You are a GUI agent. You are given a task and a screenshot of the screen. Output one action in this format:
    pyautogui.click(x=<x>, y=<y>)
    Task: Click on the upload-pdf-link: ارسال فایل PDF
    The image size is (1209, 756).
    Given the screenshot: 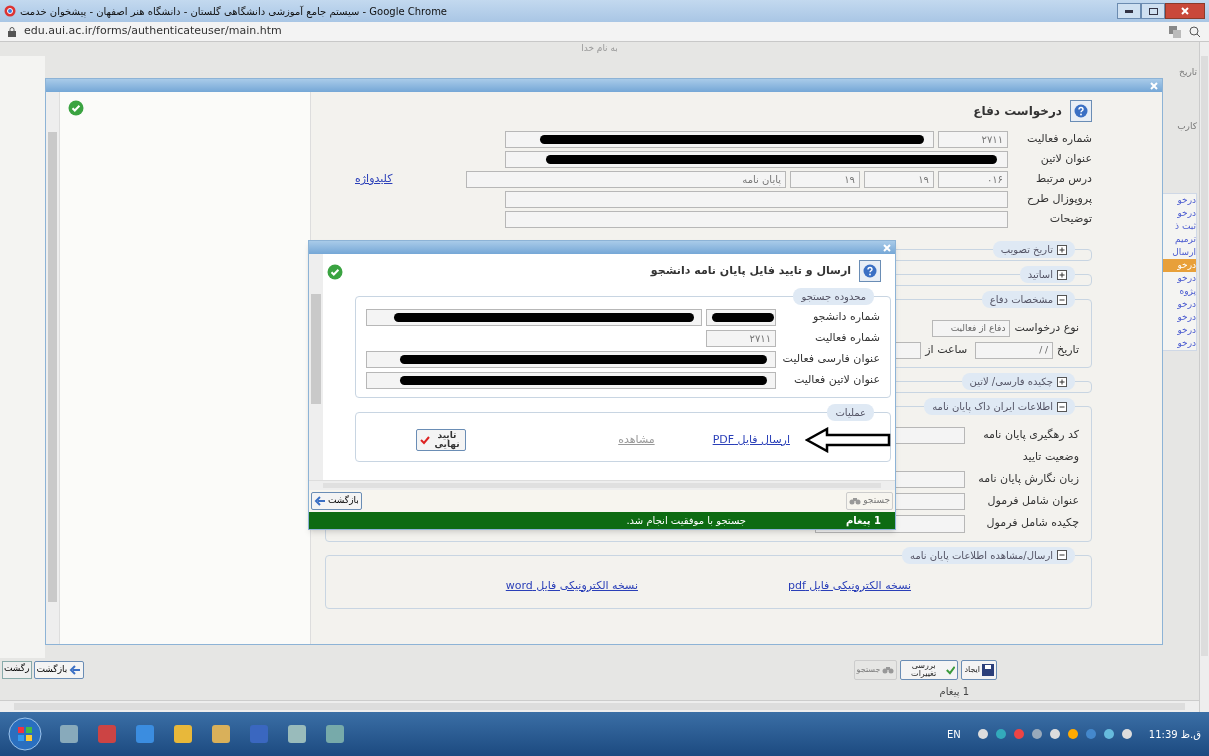 What is the action you would take?
    pyautogui.click(x=751, y=440)
    